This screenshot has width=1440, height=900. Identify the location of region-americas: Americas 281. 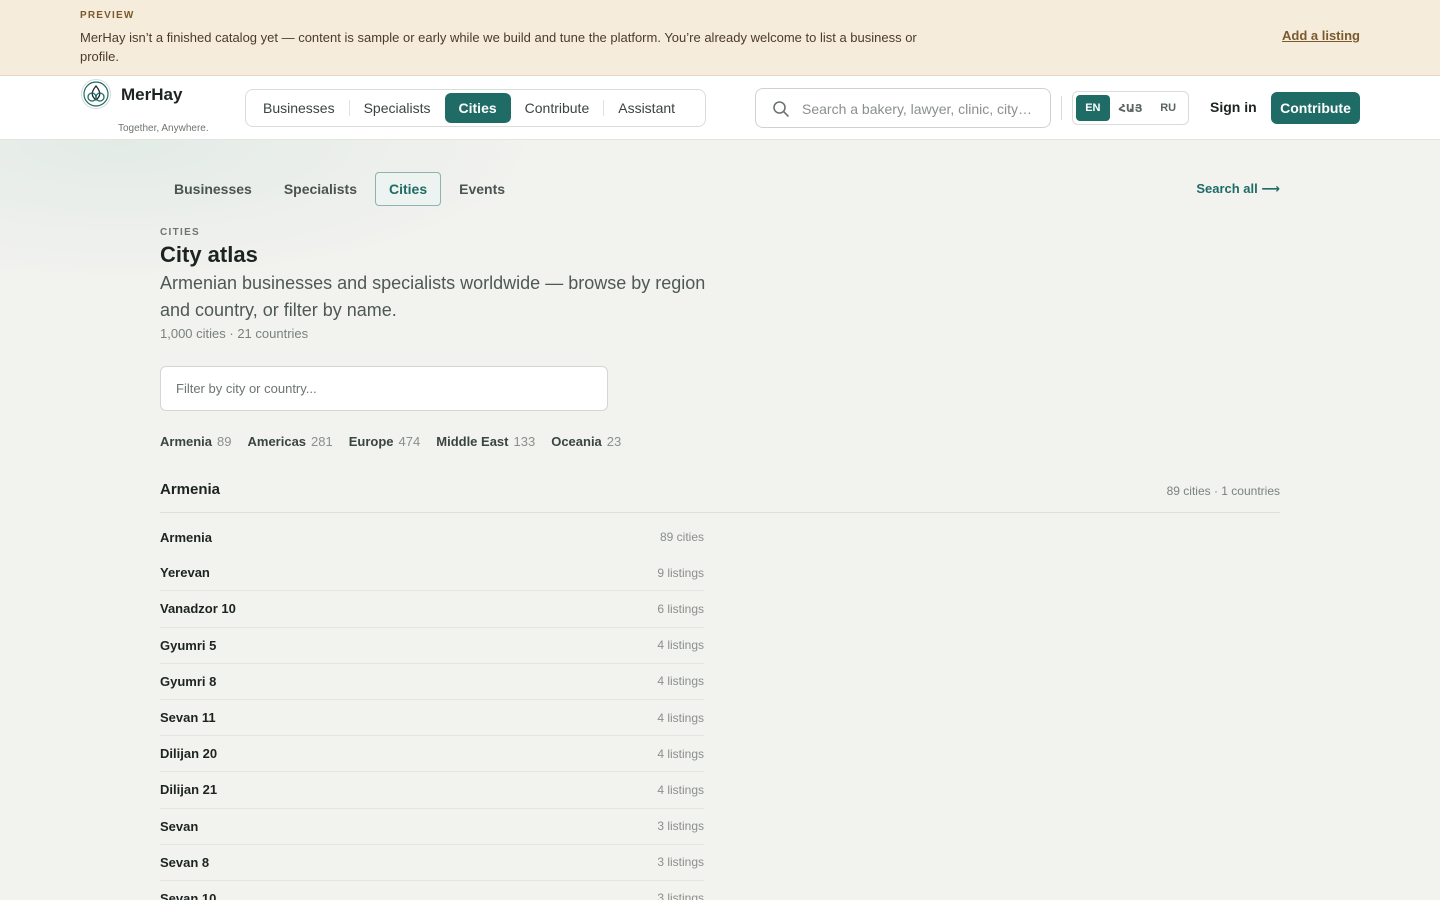
(290, 441).